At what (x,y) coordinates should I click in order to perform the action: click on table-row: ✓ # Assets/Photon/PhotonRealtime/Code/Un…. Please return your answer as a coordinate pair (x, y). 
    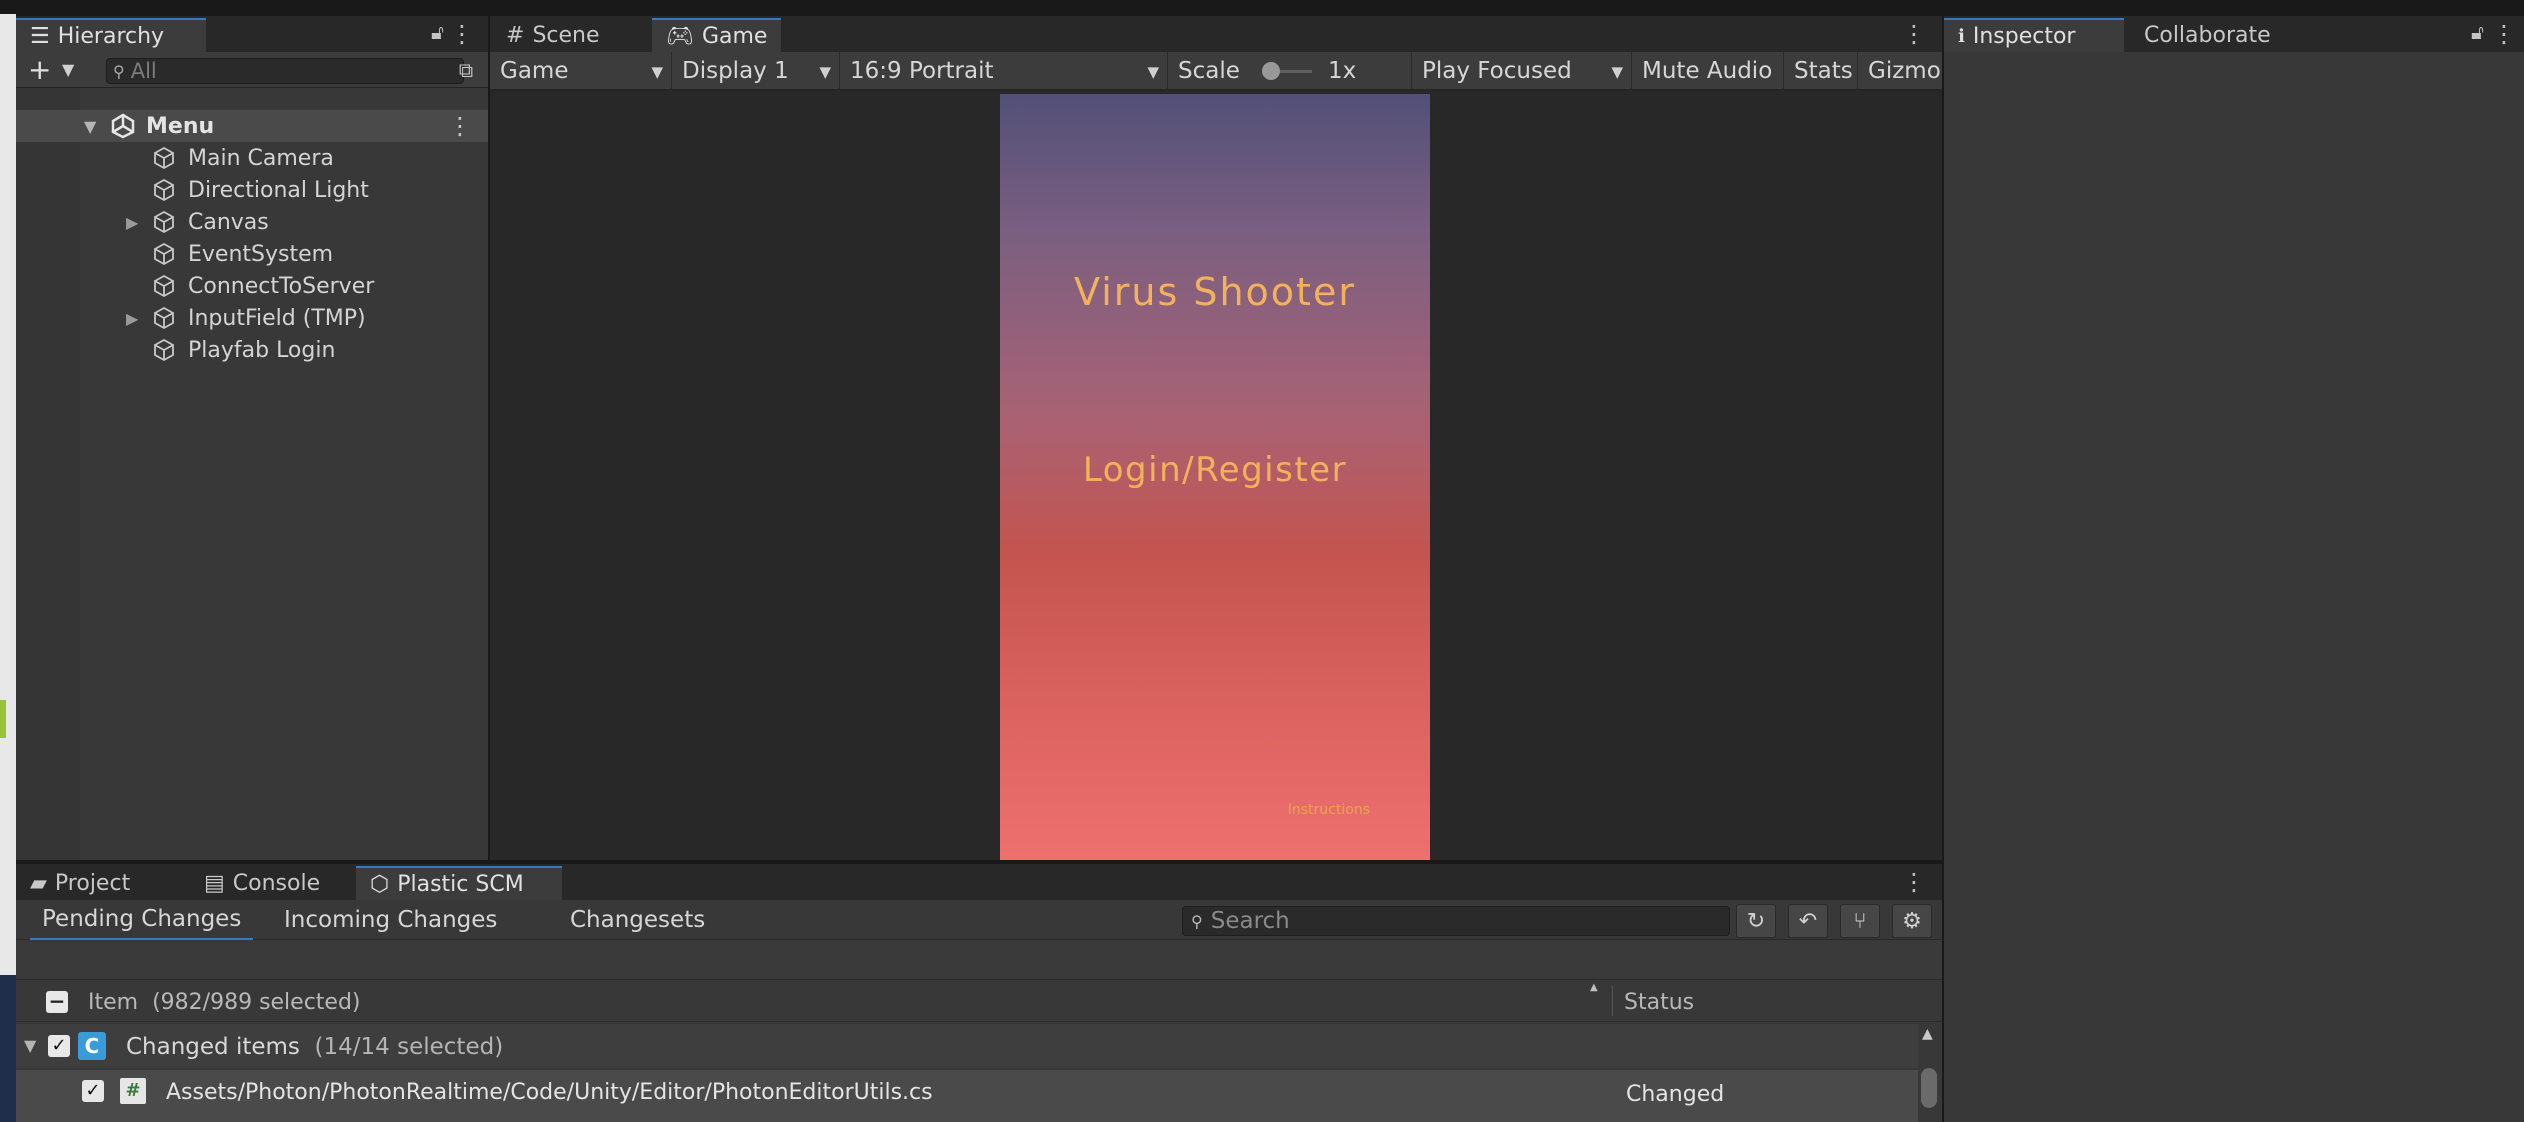
    Looking at the image, I should click on (967, 1096).